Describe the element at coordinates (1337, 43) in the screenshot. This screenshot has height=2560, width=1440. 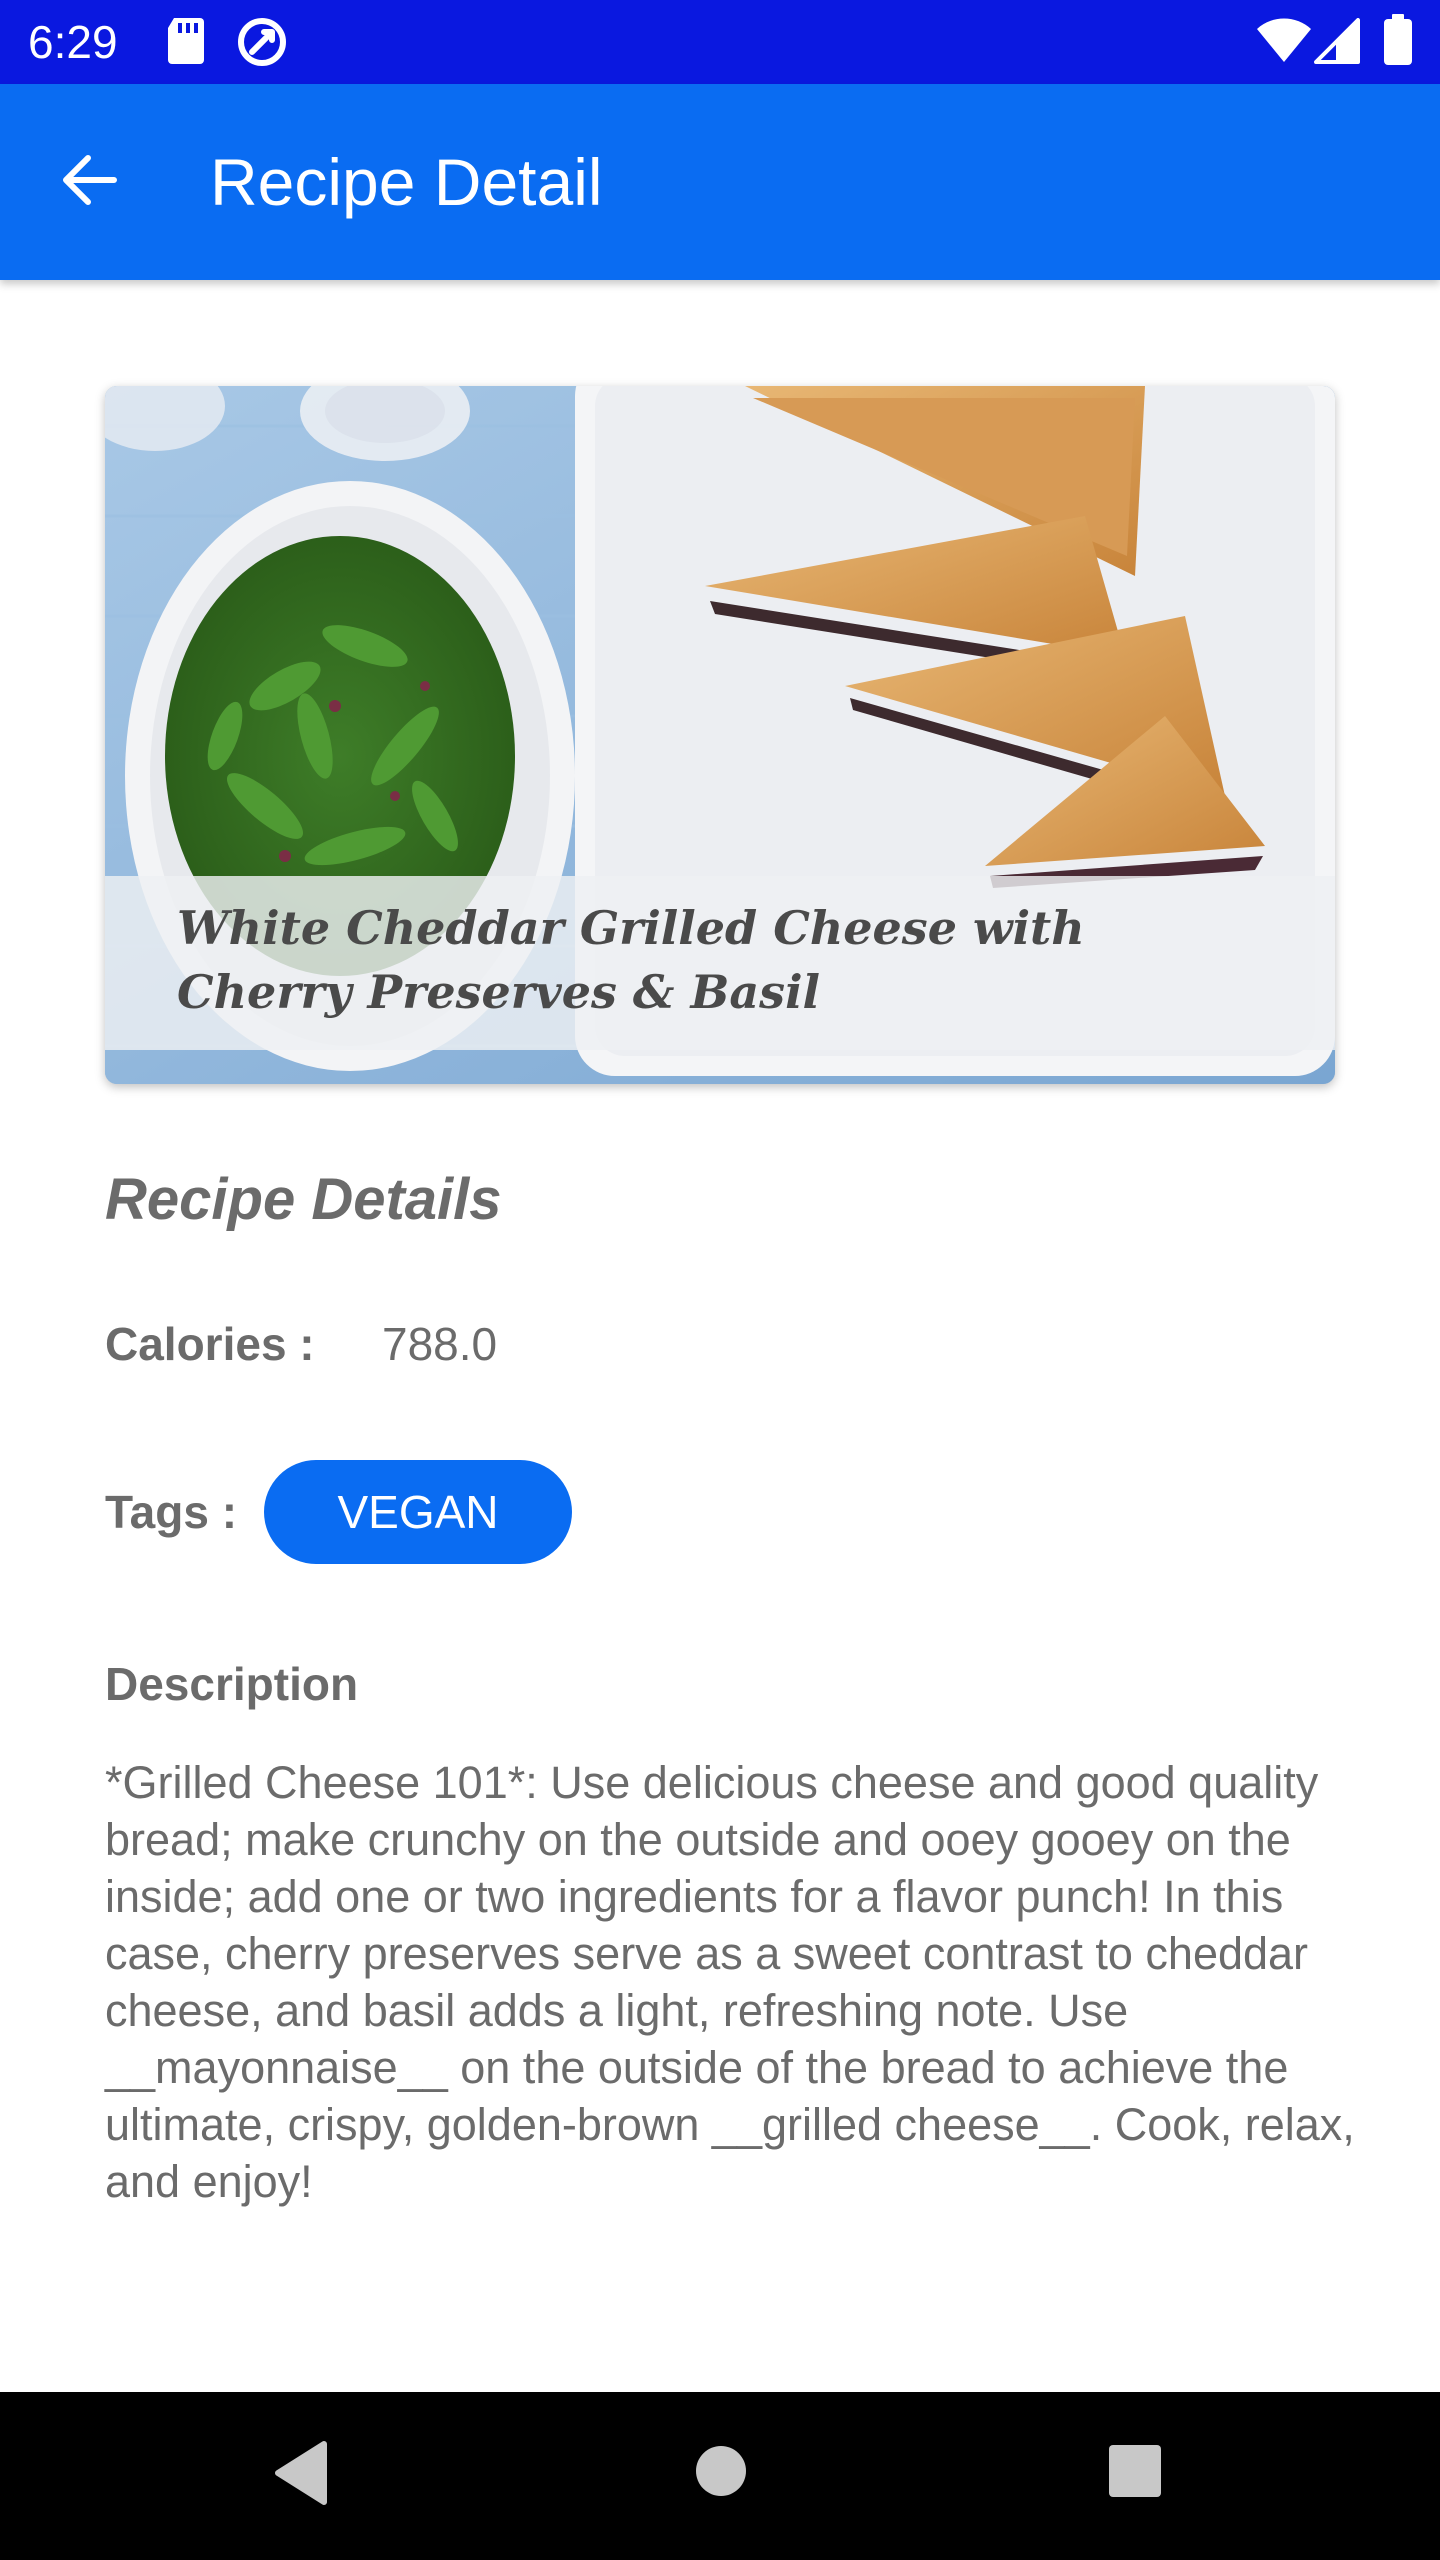
I see `signal-icon` at that location.